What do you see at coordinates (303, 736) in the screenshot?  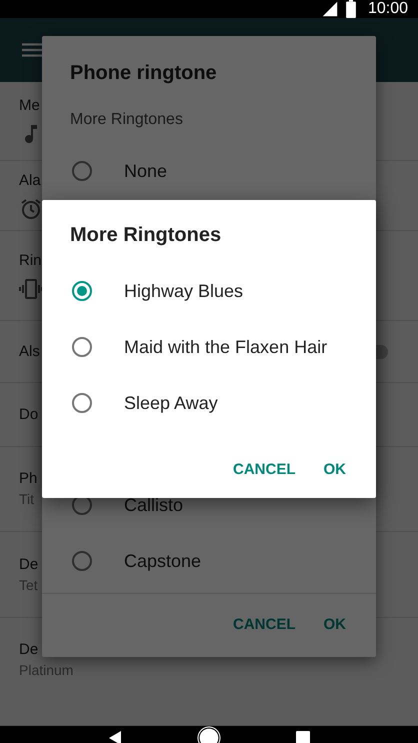 I see `recents-icon` at bounding box center [303, 736].